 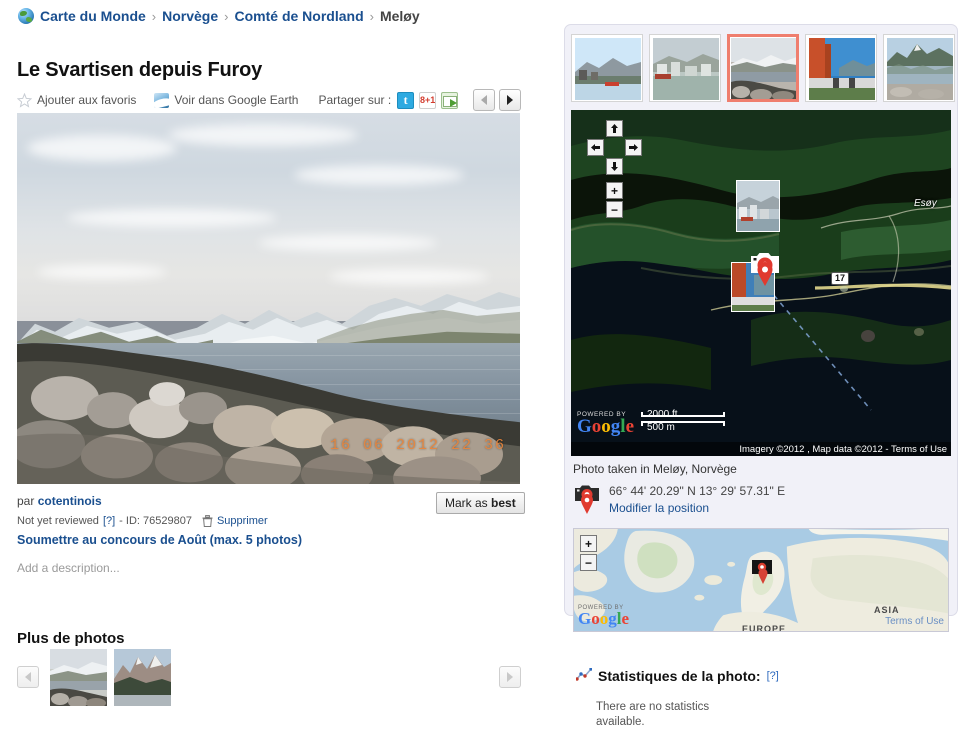 What do you see at coordinates (662, 414) in the screenshot?
I see `scale-imperial-label: 2000 ft` at bounding box center [662, 414].